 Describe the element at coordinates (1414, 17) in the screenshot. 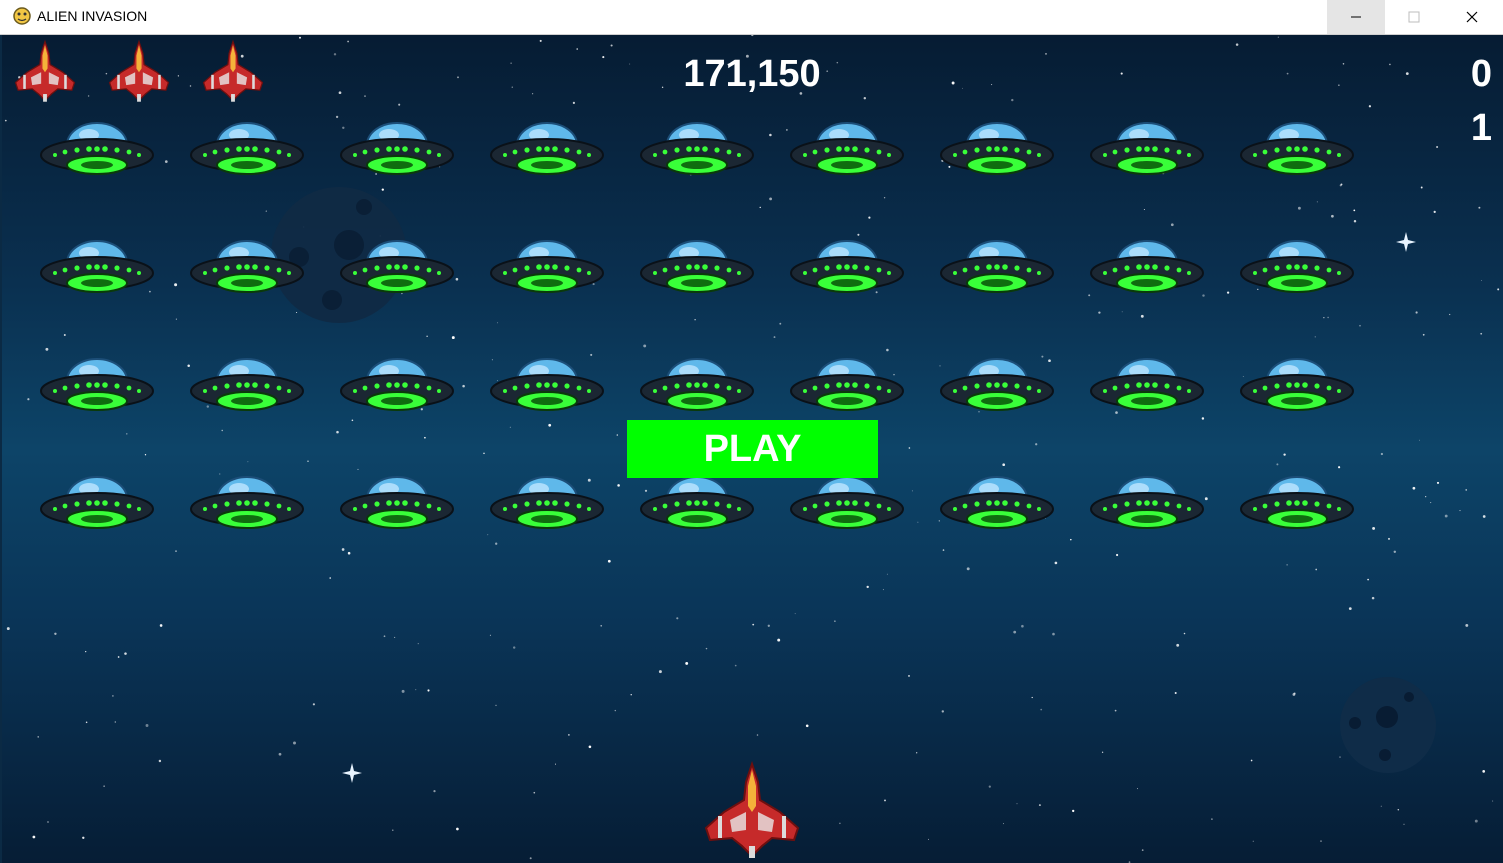

I see `maximize-button` at that location.